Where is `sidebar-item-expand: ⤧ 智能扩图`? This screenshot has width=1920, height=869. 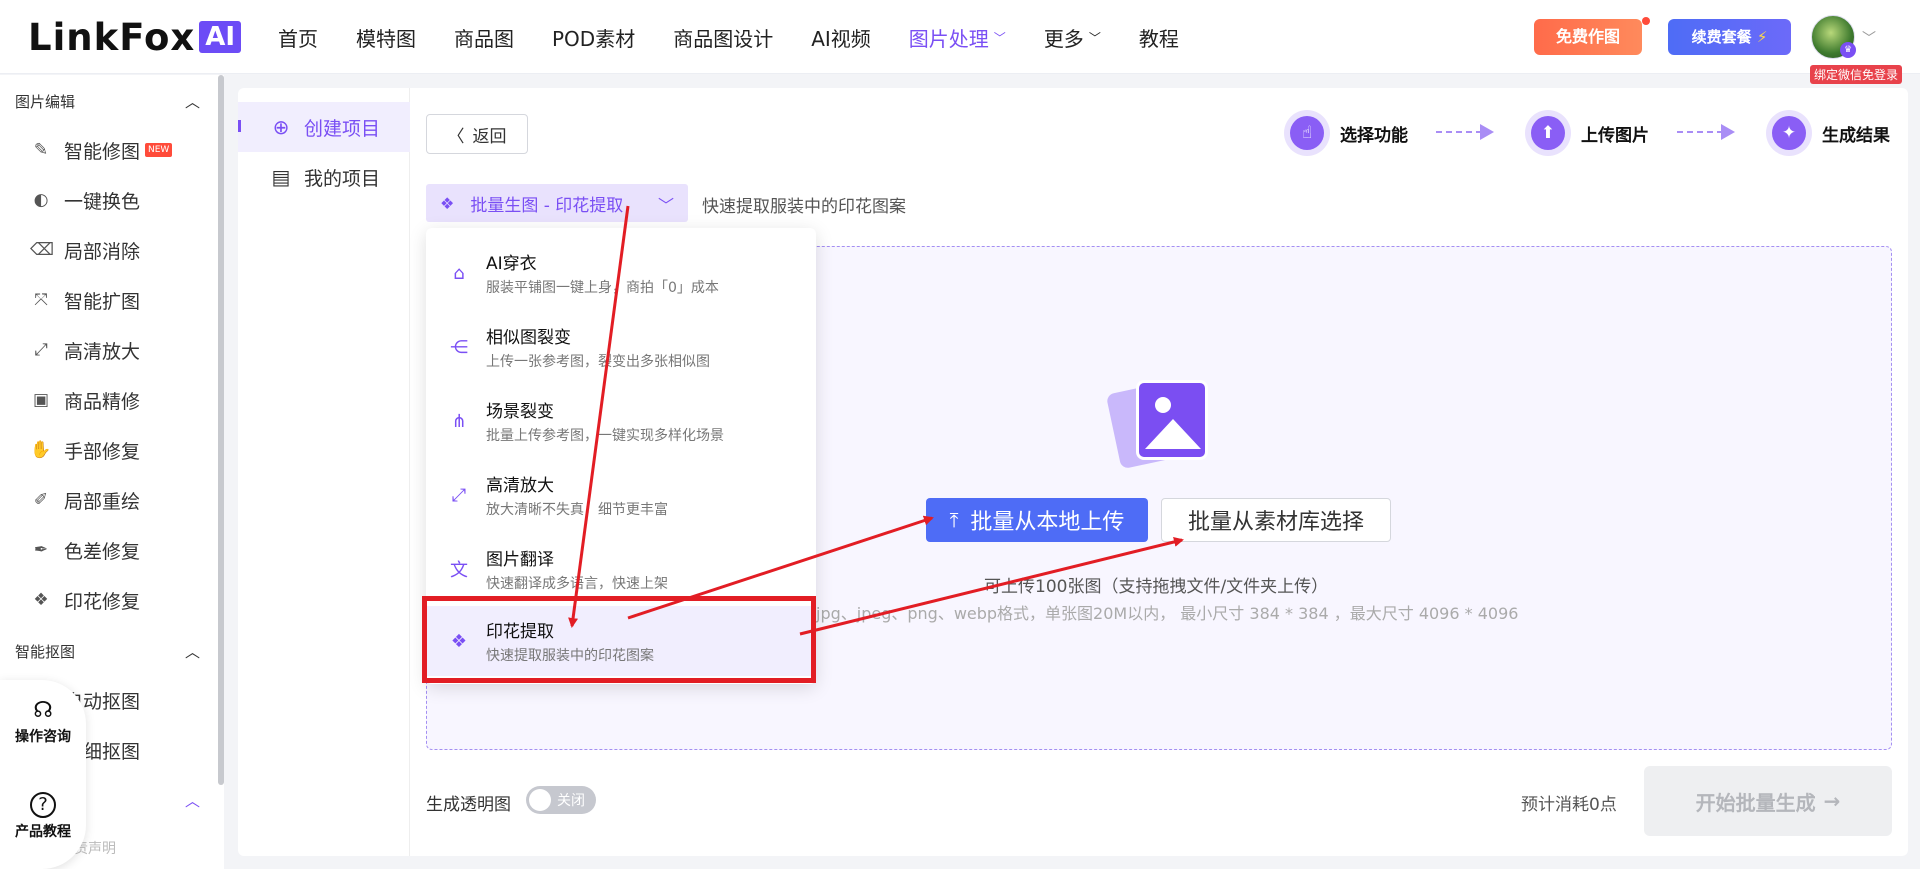
sidebar-item-expand: ⤧ 智能扩图 is located at coordinates (85, 300).